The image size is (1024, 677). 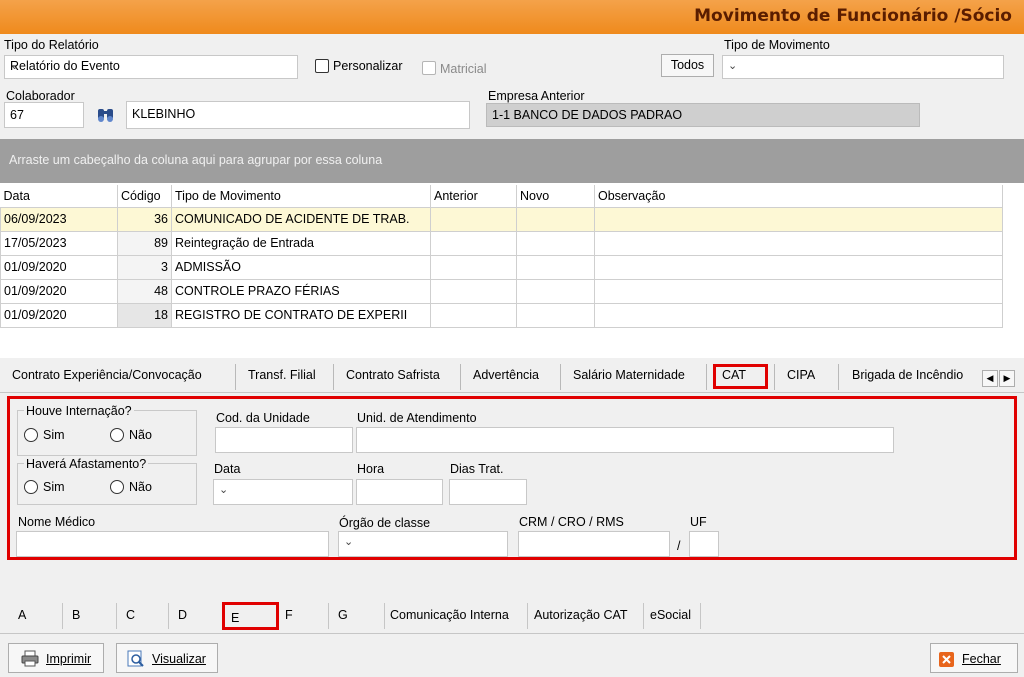 I want to click on orgao-classe-select: ⌄, so click(x=423, y=544).